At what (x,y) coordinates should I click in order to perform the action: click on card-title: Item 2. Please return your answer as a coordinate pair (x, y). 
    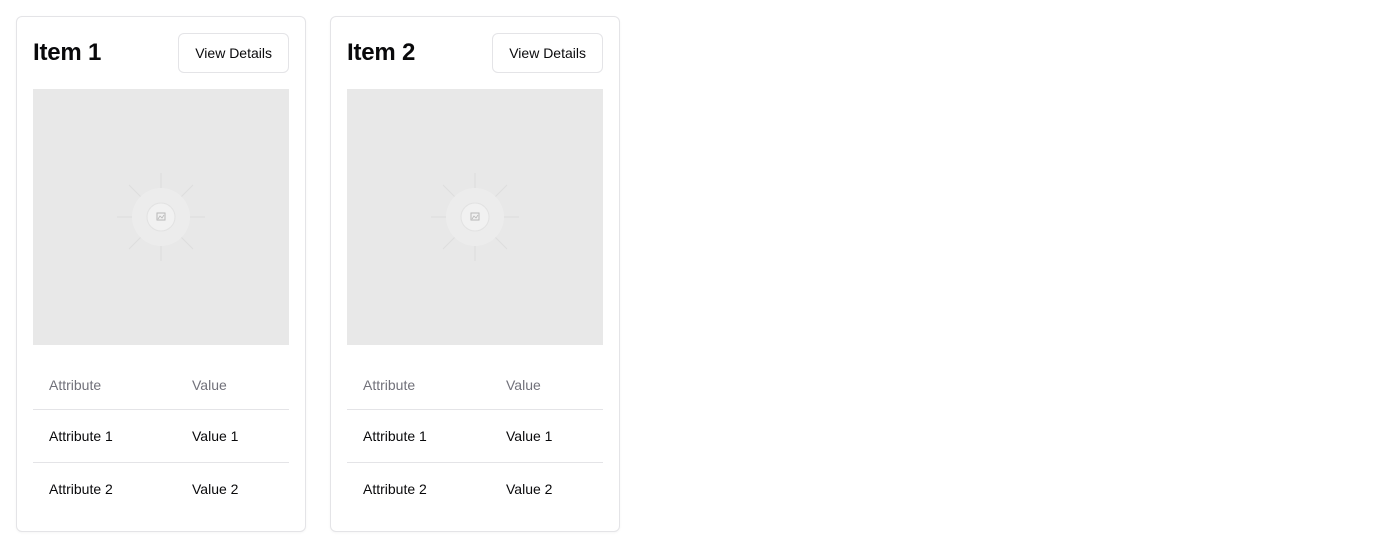
    Looking at the image, I should click on (381, 52).